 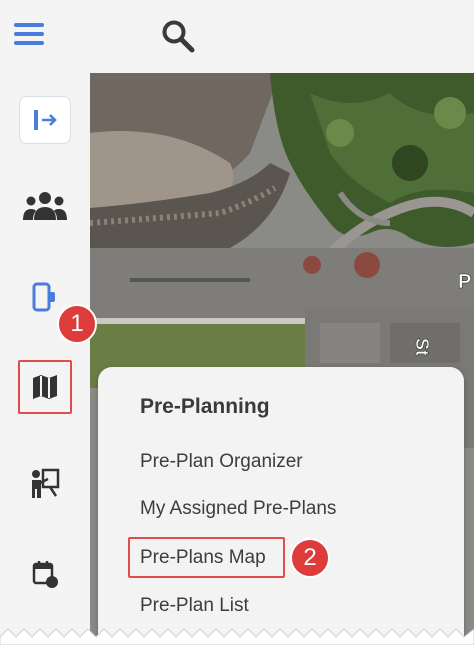 What do you see at coordinates (310, 558) in the screenshot?
I see `callout-badge-2: 2` at bounding box center [310, 558].